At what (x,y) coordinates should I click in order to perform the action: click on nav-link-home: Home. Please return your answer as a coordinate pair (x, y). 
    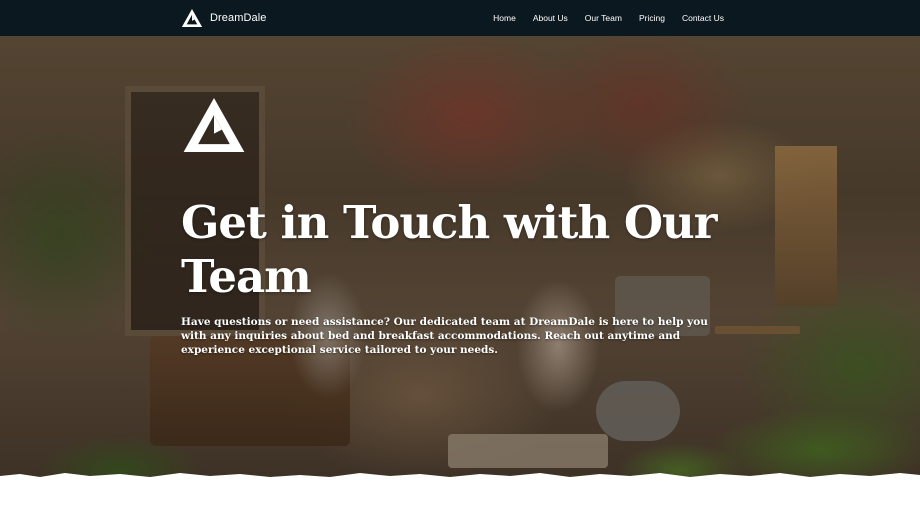
    Looking at the image, I should click on (504, 18).